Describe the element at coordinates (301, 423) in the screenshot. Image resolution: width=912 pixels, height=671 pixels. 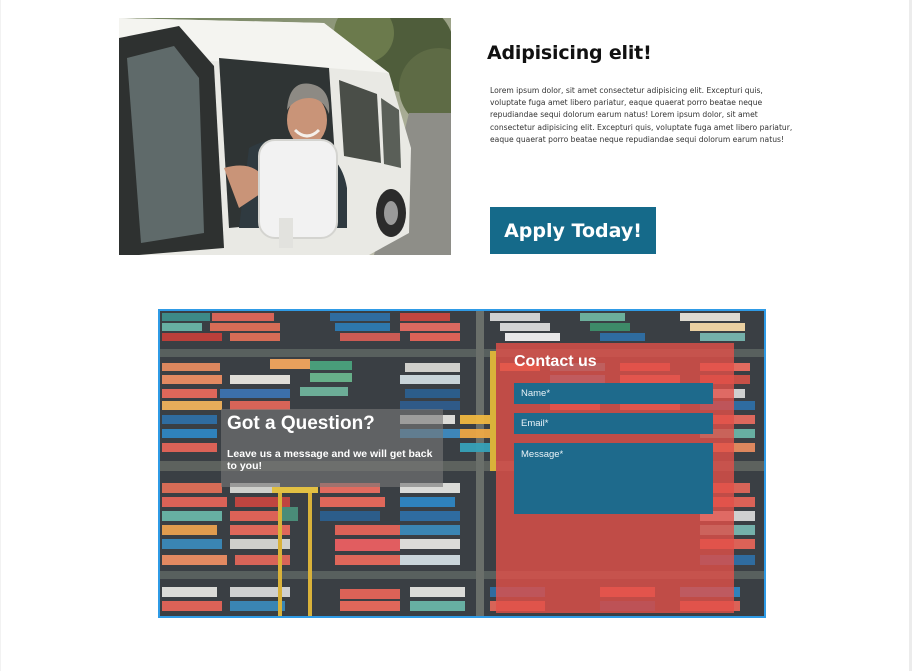
I see `question-title: Got a Question?` at that location.